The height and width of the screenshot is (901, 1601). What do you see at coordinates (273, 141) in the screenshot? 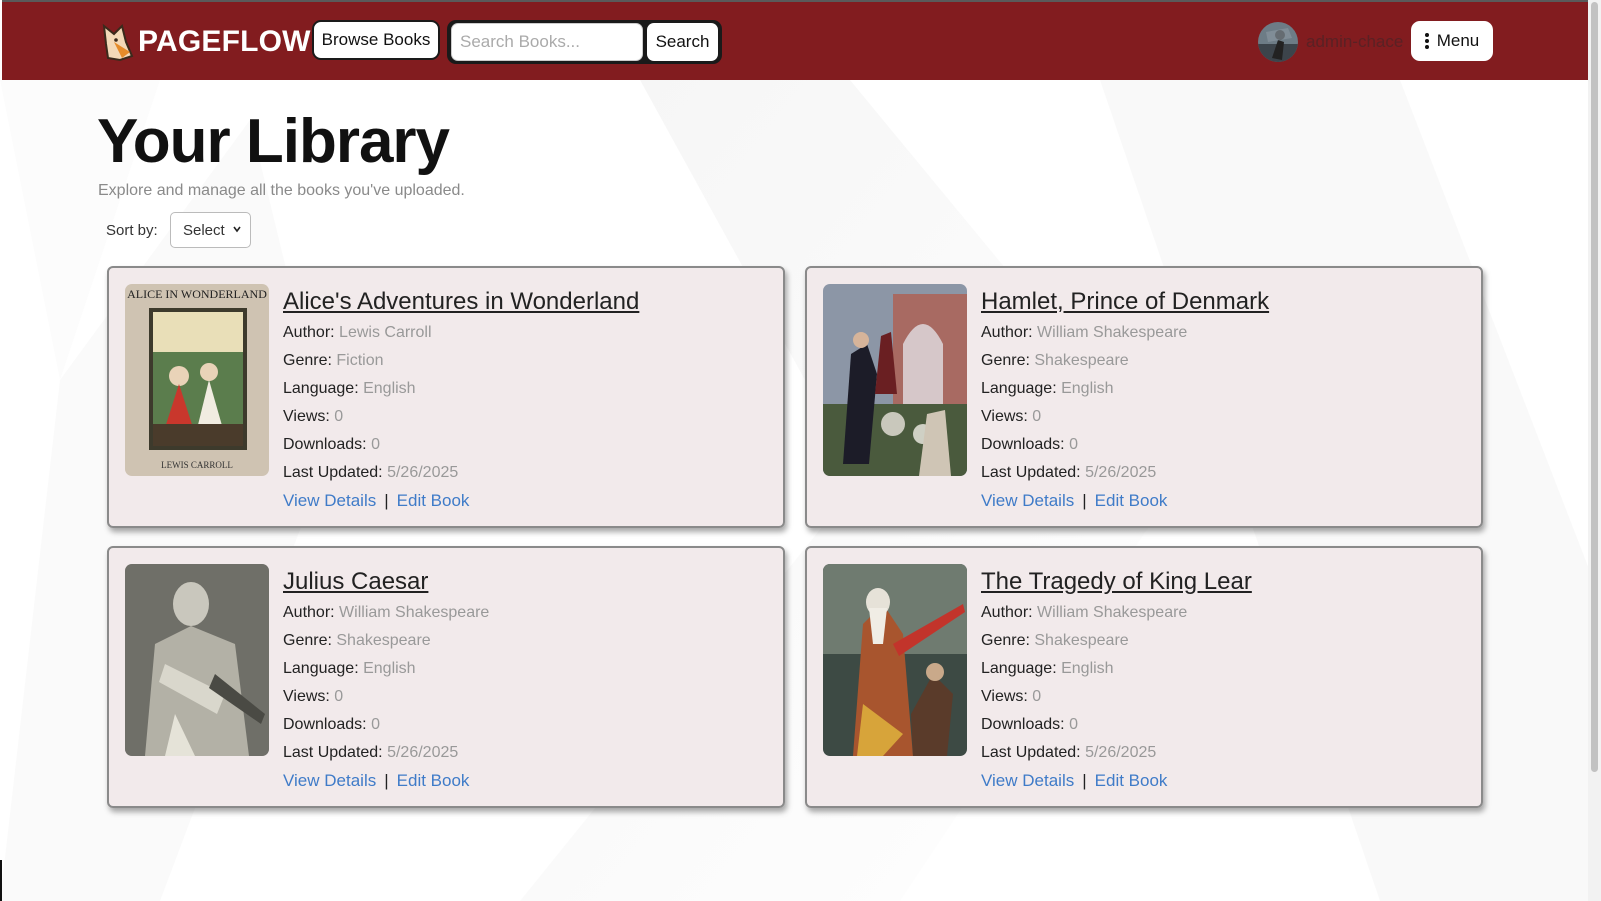
I see `page-title: Your Library` at bounding box center [273, 141].